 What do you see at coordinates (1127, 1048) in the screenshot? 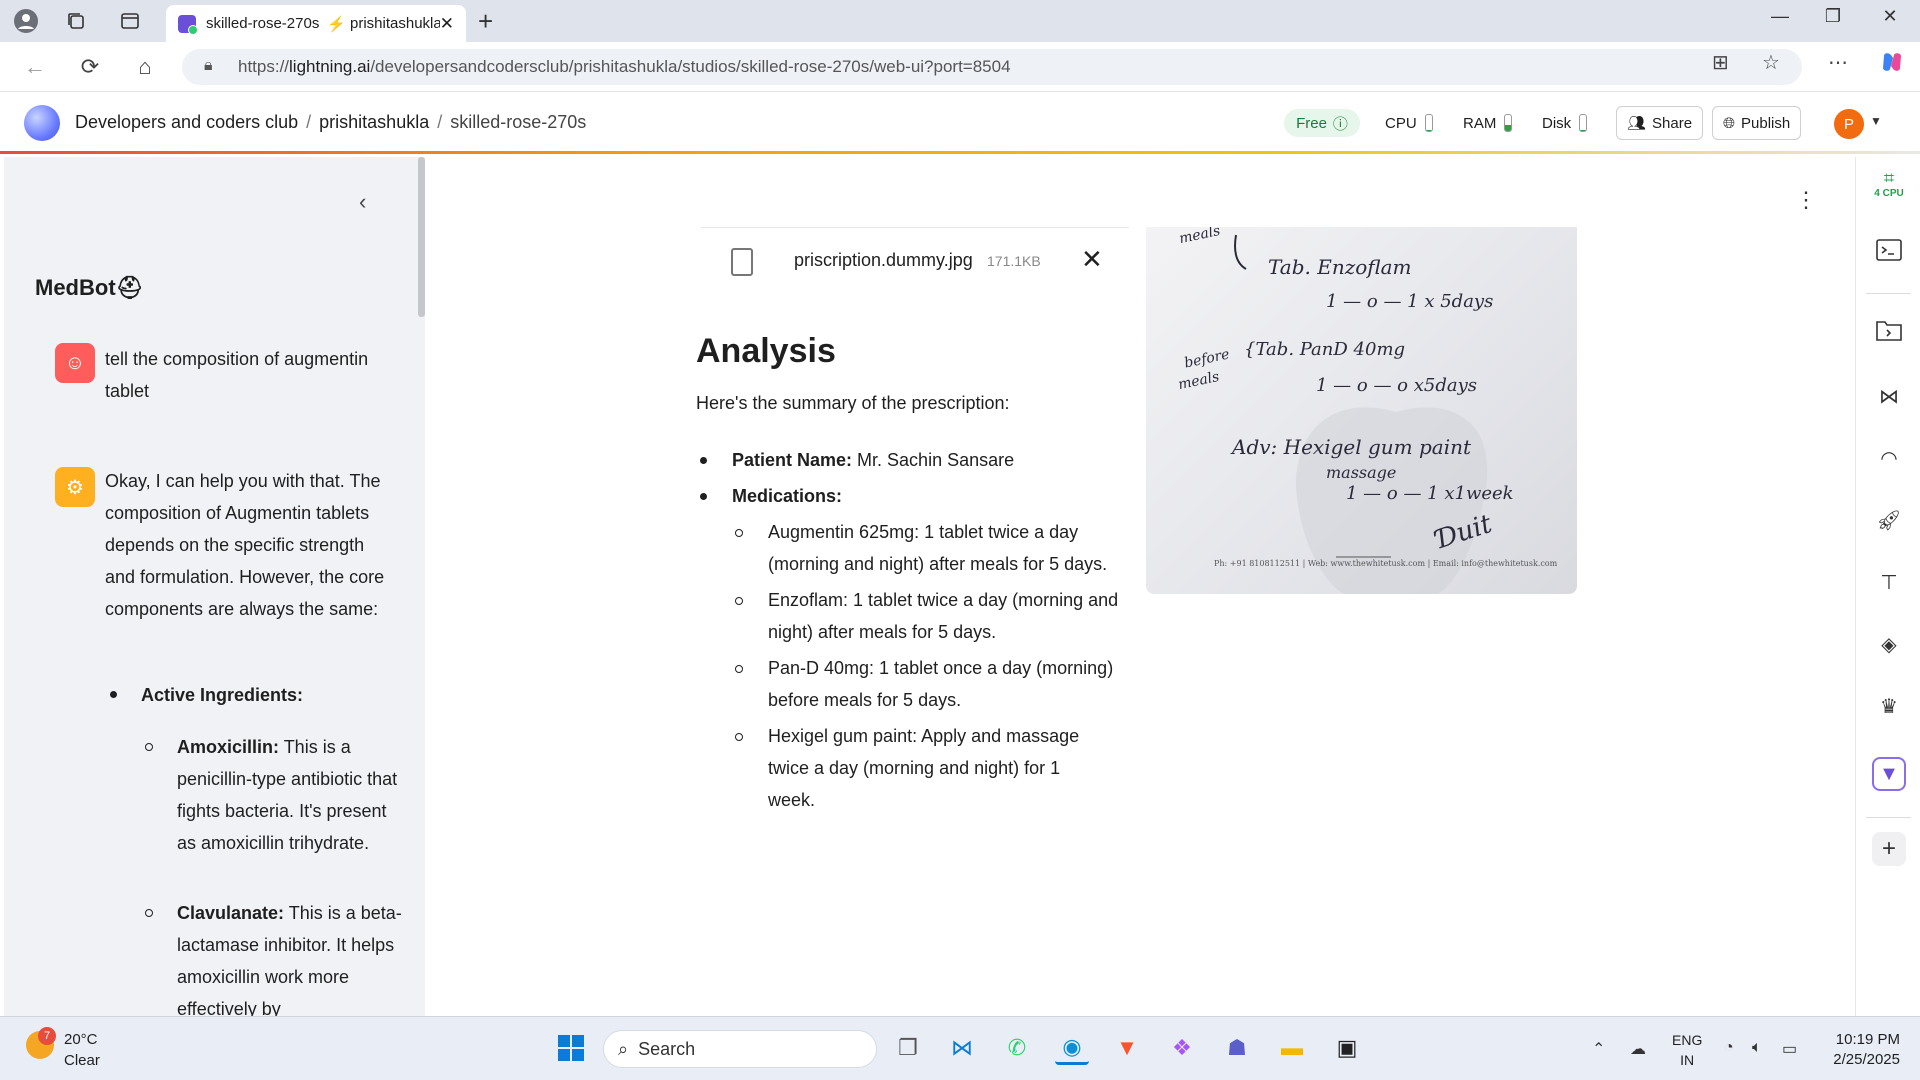
I see `brave-icon: ▼` at bounding box center [1127, 1048].